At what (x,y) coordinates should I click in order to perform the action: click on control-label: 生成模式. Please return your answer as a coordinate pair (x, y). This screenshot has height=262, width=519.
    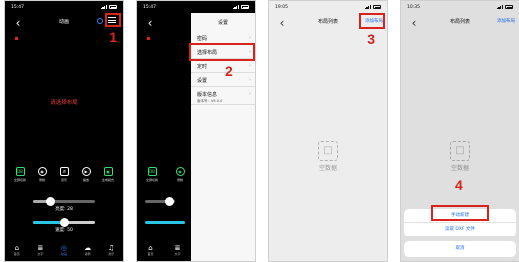
    Looking at the image, I should click on (107, 180).